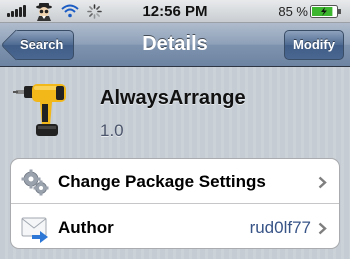 This screenshot has width=350, height=259. What do you see at coordinates (34, 230) in the screenshot?
I see `mail-icon` at bounding box center [34, 230].